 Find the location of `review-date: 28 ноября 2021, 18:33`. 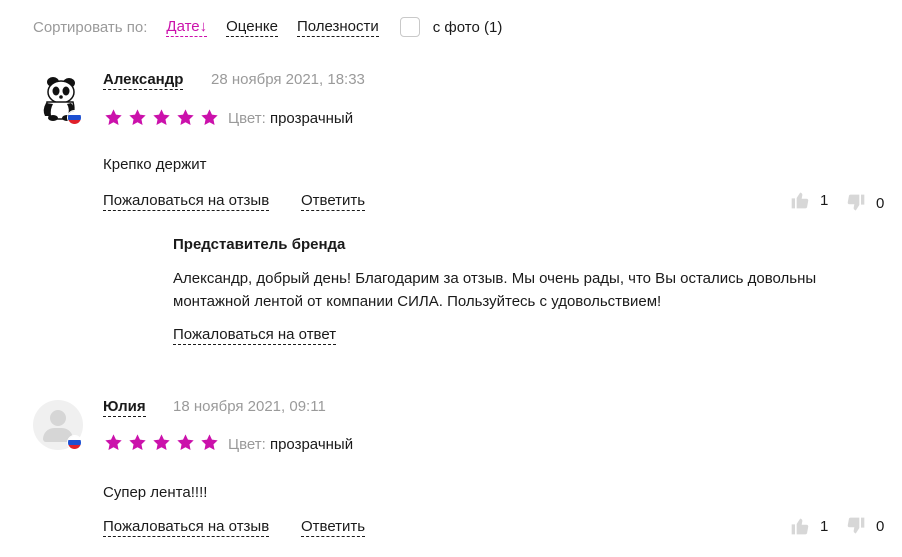

review-date: 28 ноября 2021, 18:33 is located at coordinates (288, 79).